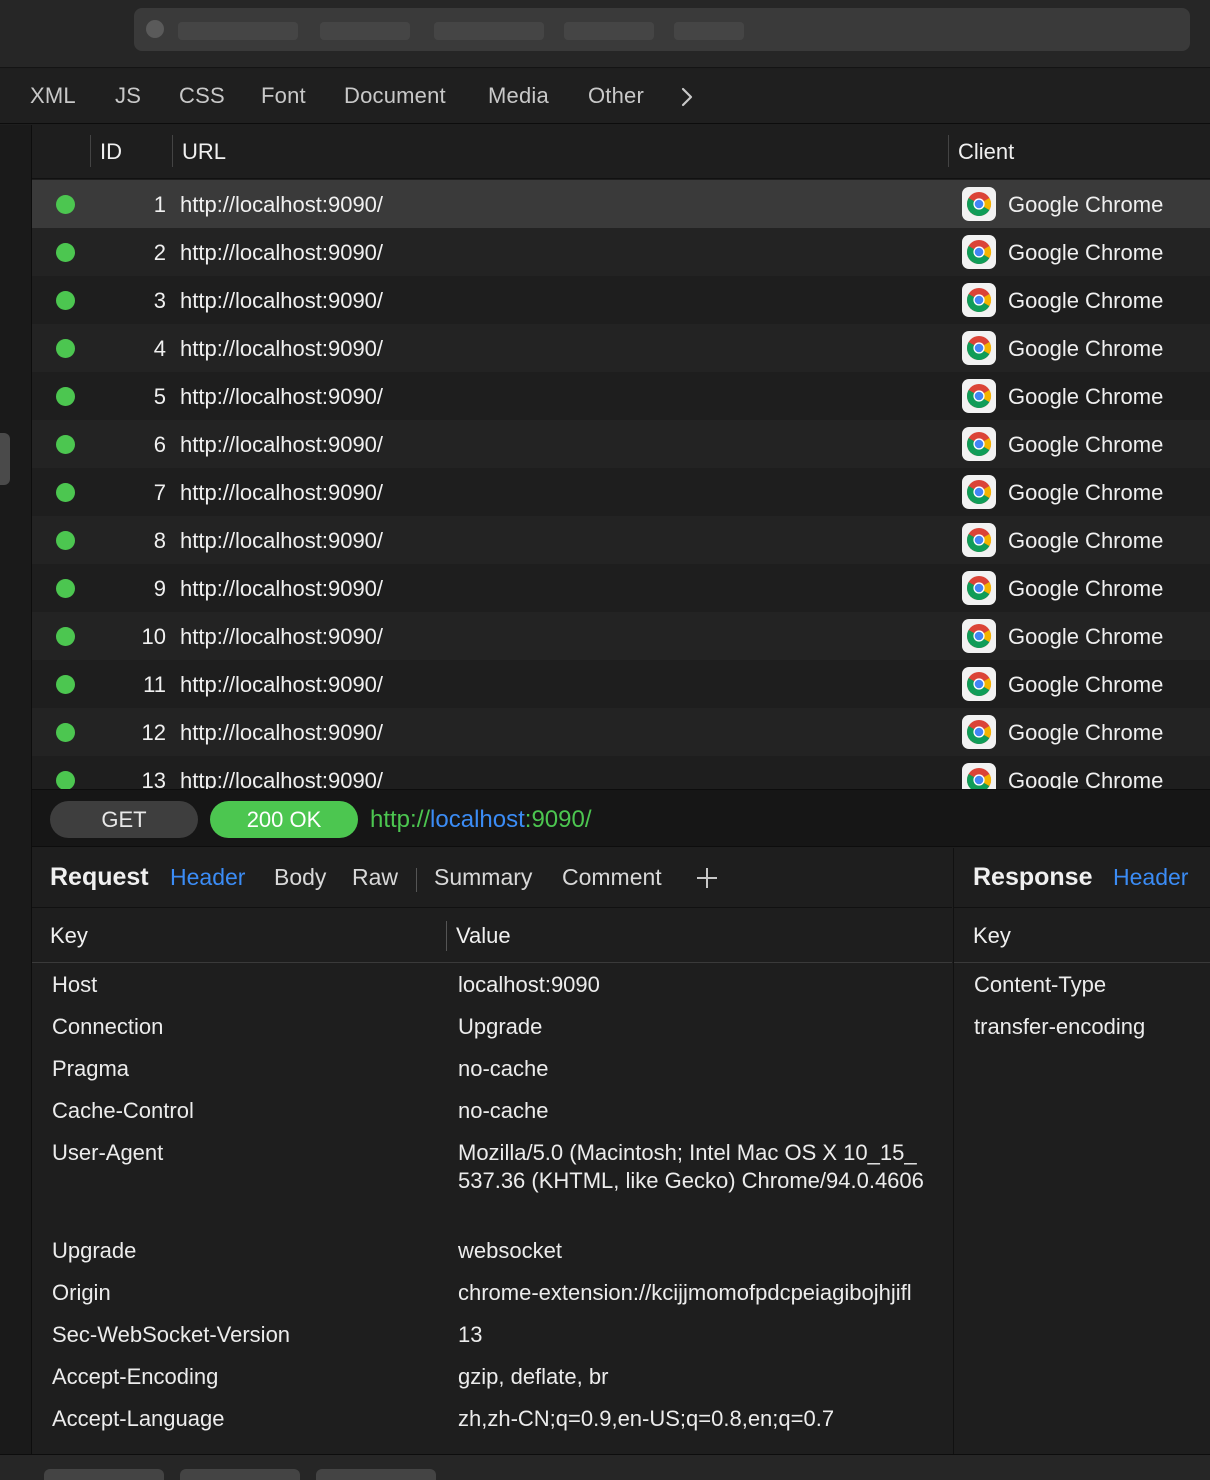  What do you see at coordinates (470, 1335) in the screenshot?
I see `header-value: 13` at bounding box center [470, 1335].